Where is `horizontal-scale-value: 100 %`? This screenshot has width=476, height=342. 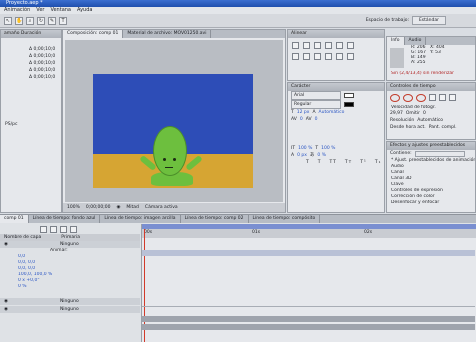 horizontal-scale-value: 100 % is located at coordinates (328, 148).